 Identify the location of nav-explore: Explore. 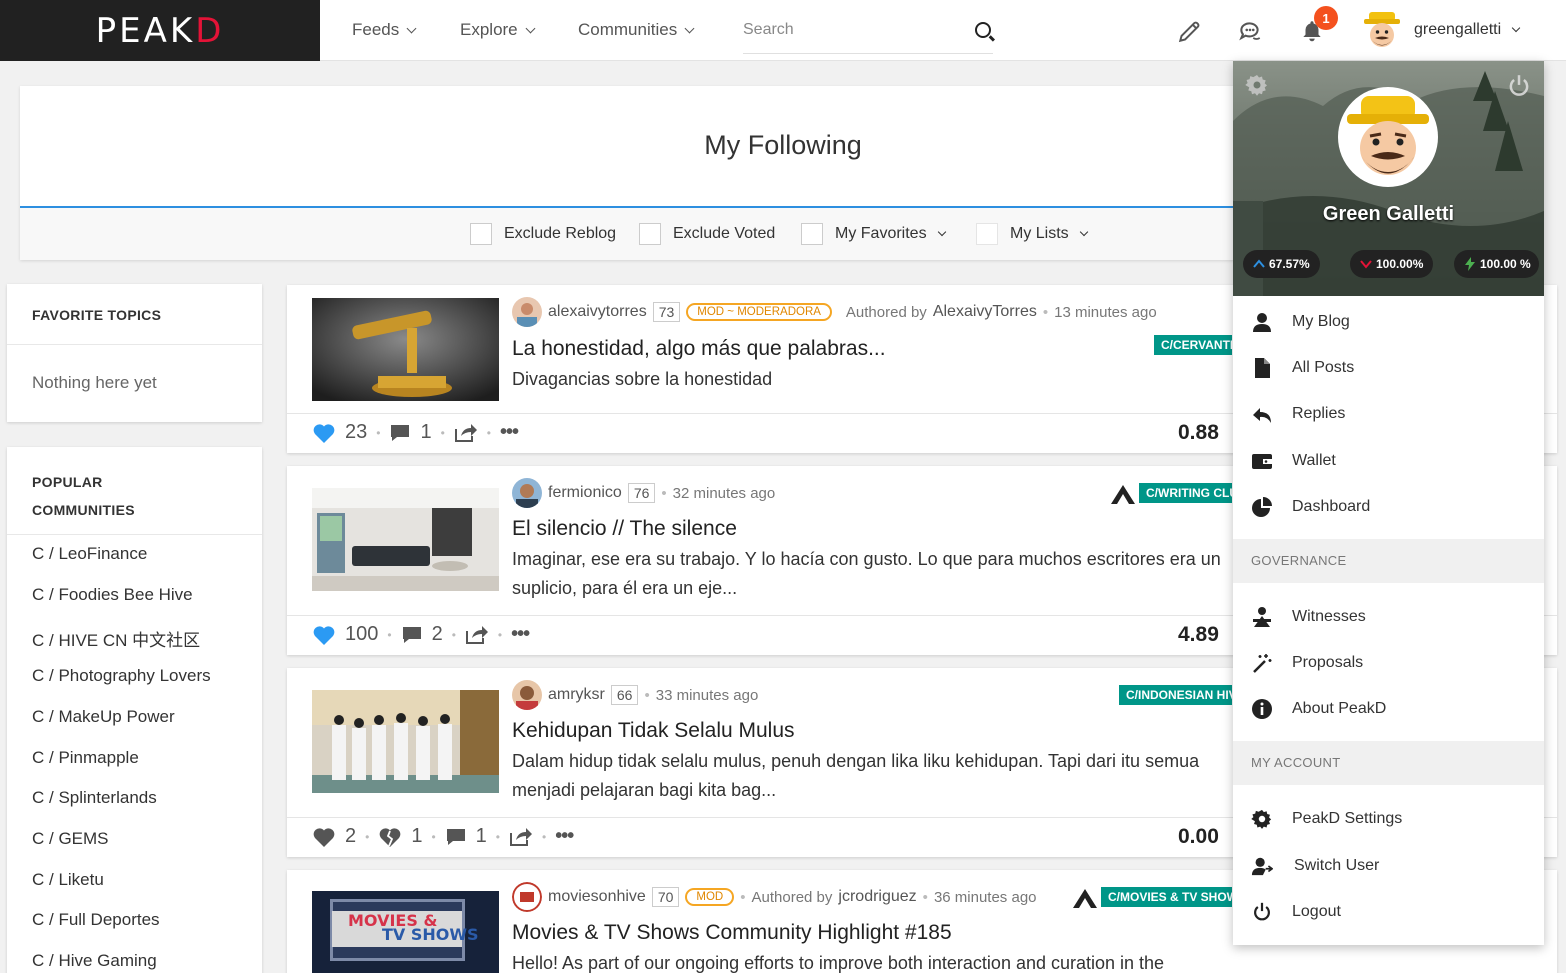
(498, 30).